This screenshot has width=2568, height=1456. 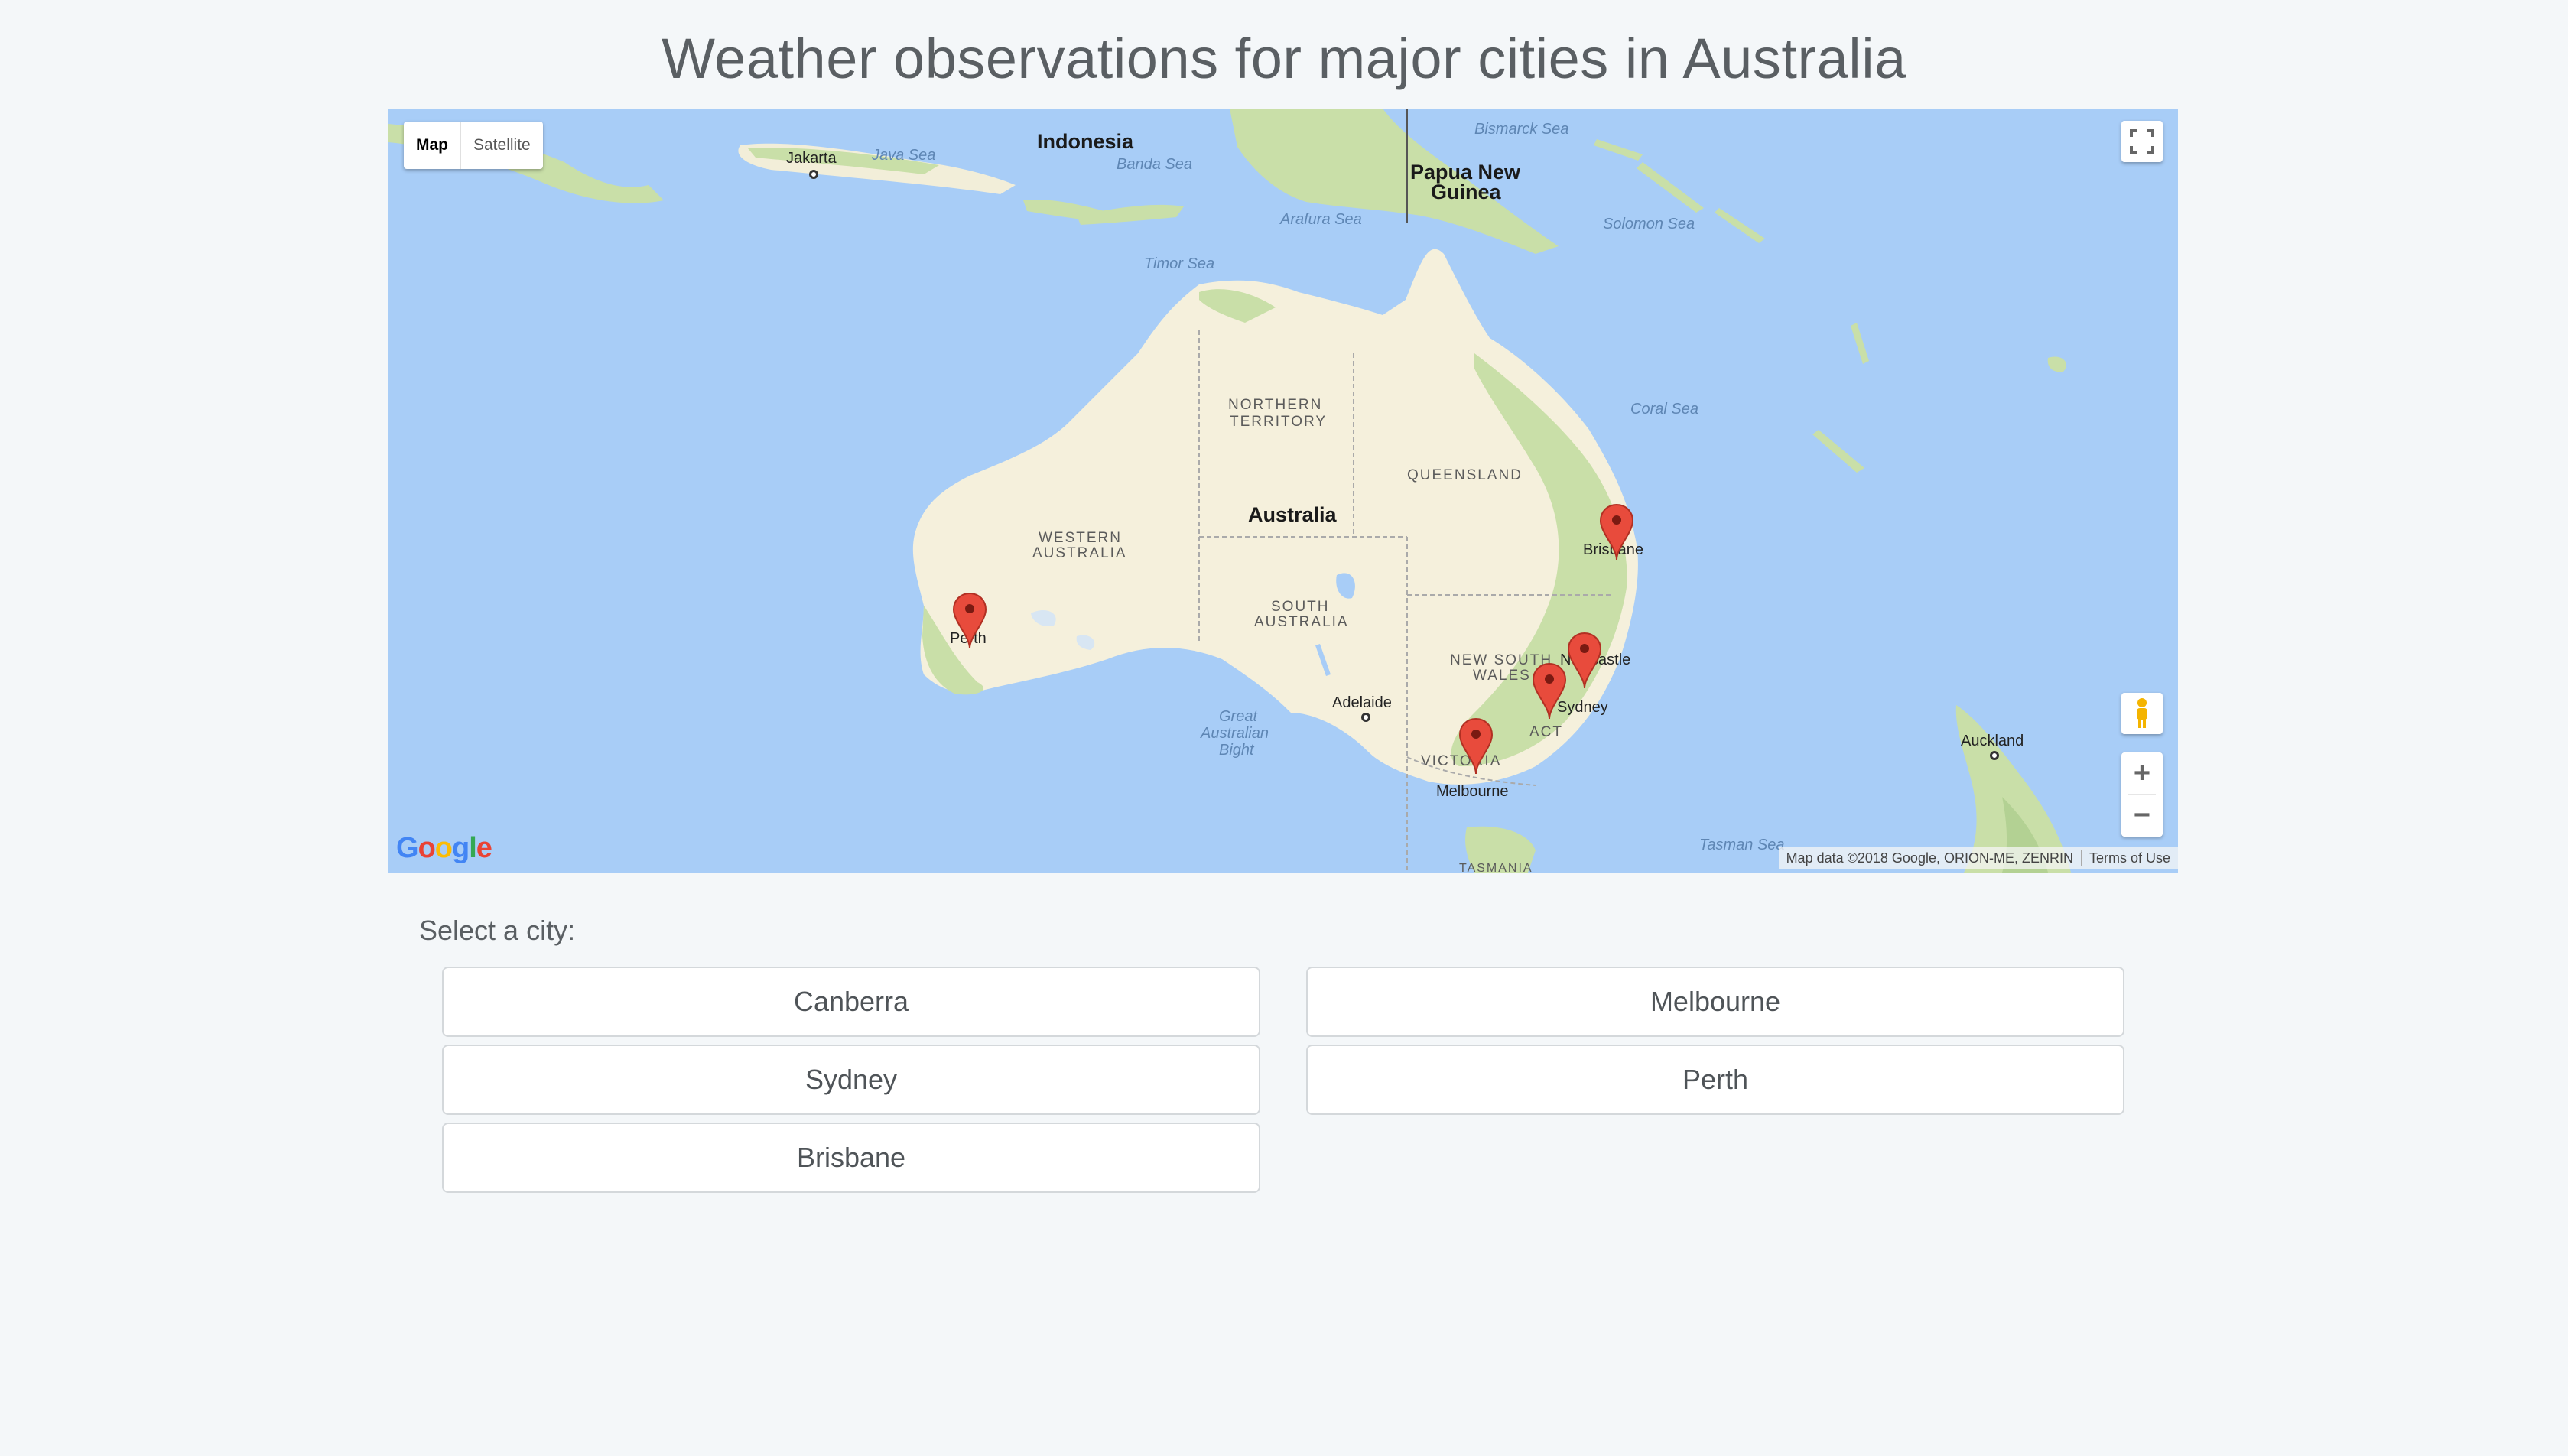 I want to click on pegman-icon, so click(x=2142, y=713).